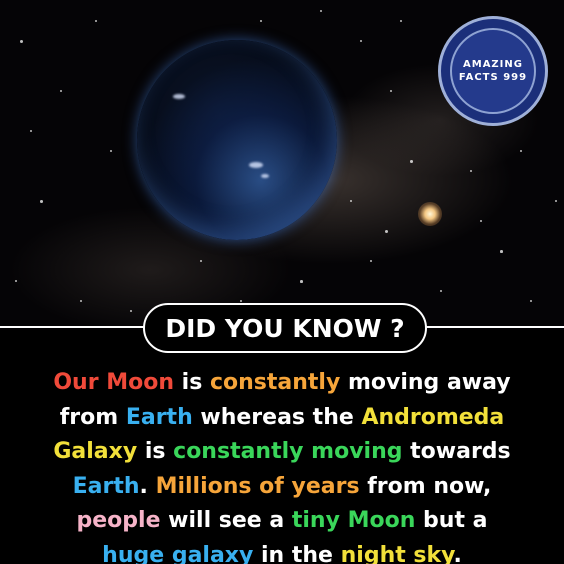 This screenshot has height=564, width=564. I want to click on fact-segment: but a, so click(451, 520).